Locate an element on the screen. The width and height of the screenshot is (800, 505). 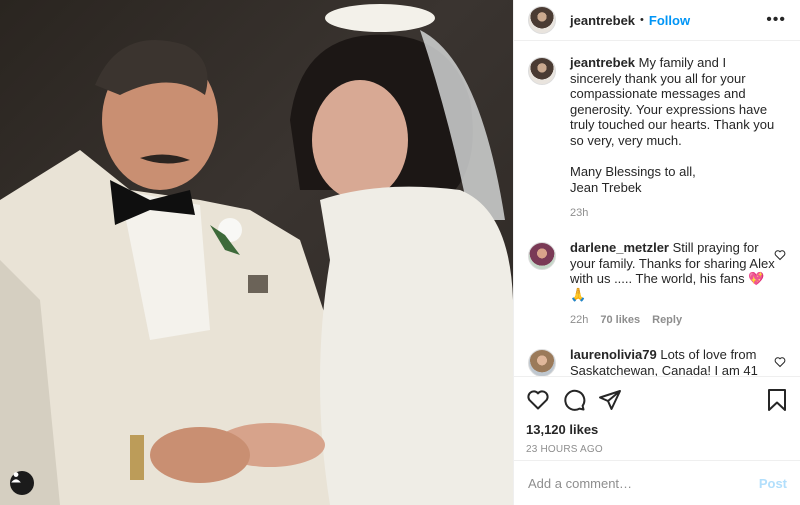
comment-input is located at coordinates (643, 483).